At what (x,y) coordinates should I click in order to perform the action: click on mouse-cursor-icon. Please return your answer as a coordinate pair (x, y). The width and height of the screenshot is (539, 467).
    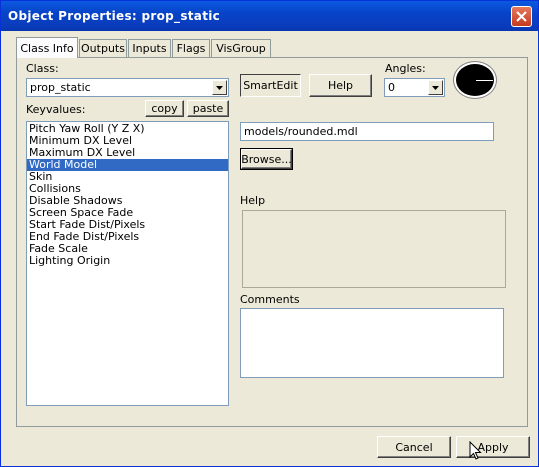
    Looking at the image, I should click on (475, 450).